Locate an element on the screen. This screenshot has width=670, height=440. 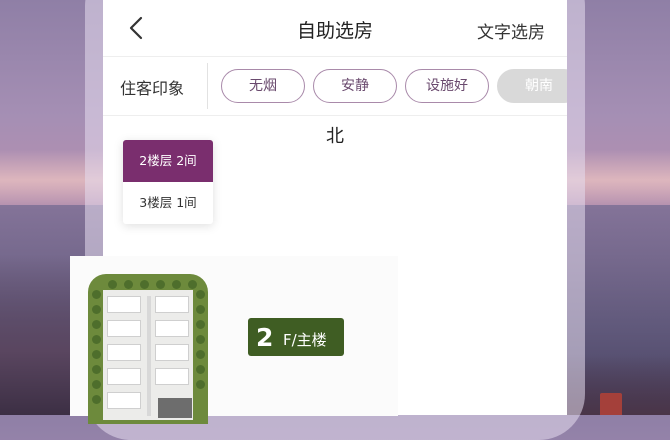
guest-impression-row: 住客印象 无烟 安静 设施好 朝南 is located at coordinates (335, 86).